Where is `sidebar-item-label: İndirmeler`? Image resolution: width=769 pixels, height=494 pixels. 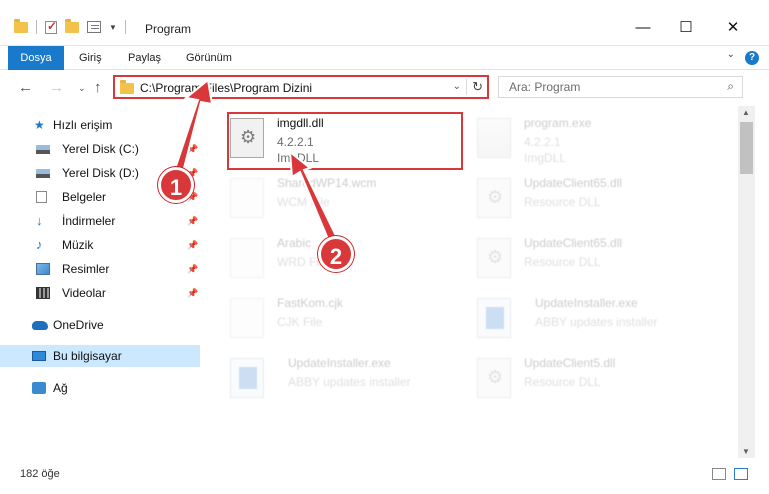
sidebar-item-label: İndirmeler is located at coordinates (89, 221).